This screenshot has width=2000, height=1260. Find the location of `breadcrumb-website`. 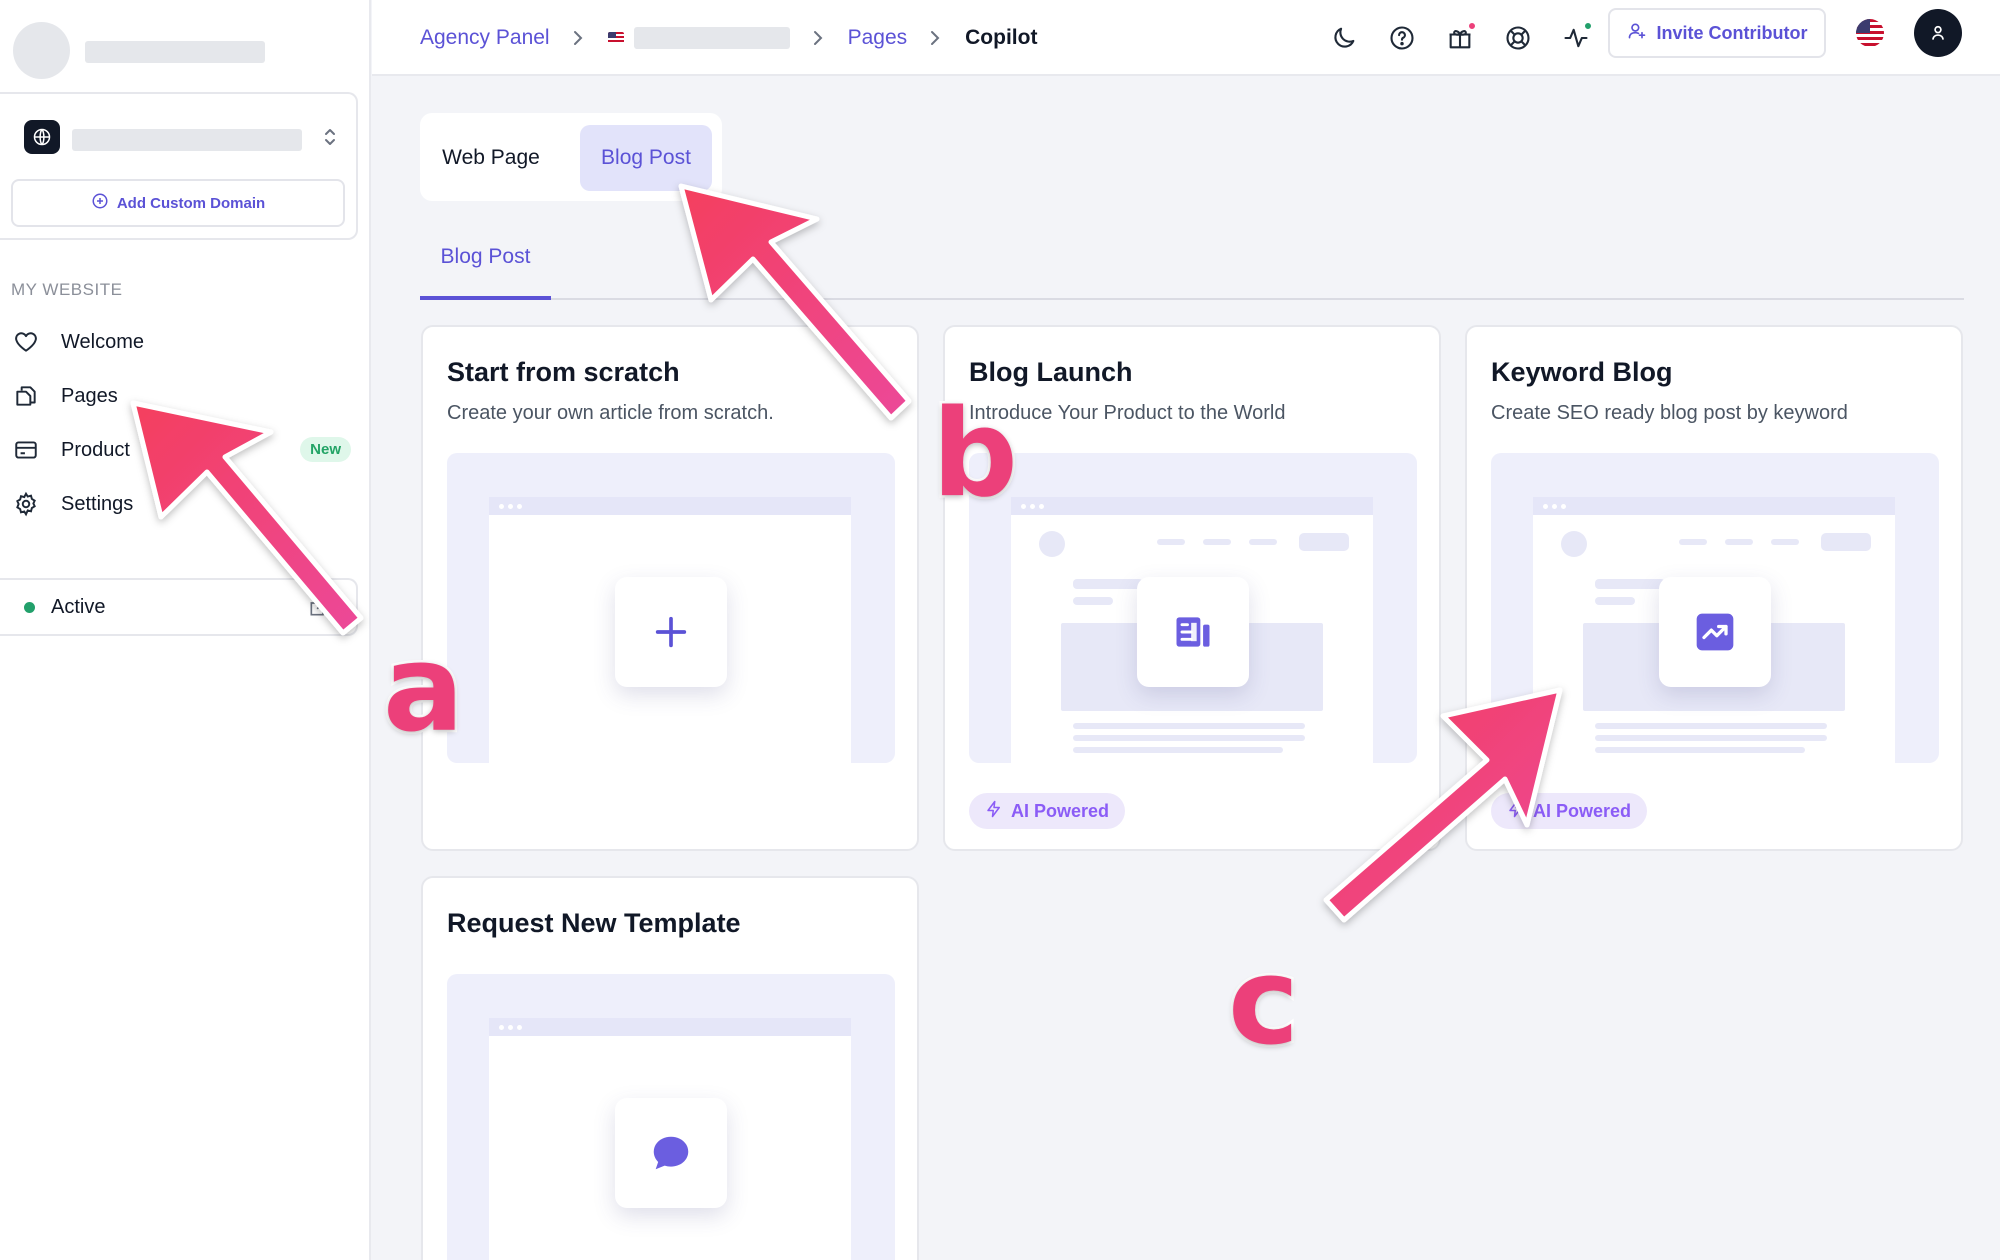

breadcrumb-website is located at coordinates (698, 38).